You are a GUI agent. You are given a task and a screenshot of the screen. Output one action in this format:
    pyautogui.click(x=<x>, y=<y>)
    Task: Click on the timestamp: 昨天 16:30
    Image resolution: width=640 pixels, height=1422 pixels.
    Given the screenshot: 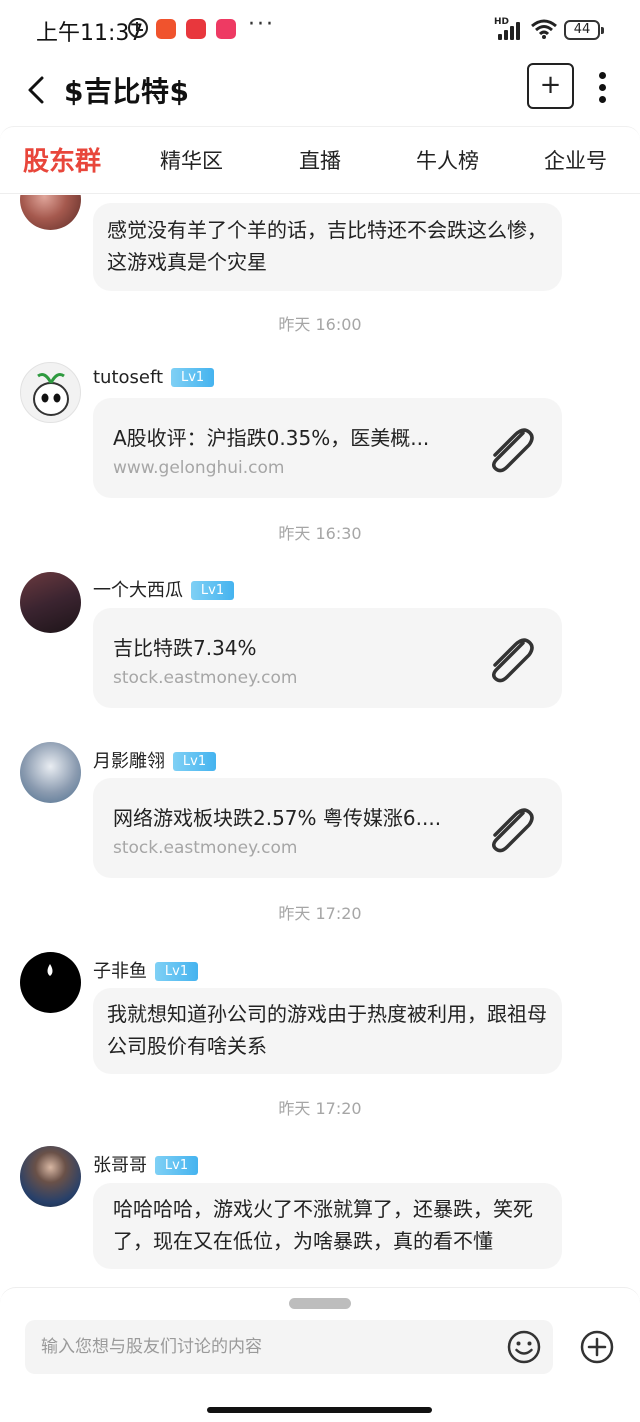 What is the action you would take?
    pyautogui.click(x=320, y=533)
    